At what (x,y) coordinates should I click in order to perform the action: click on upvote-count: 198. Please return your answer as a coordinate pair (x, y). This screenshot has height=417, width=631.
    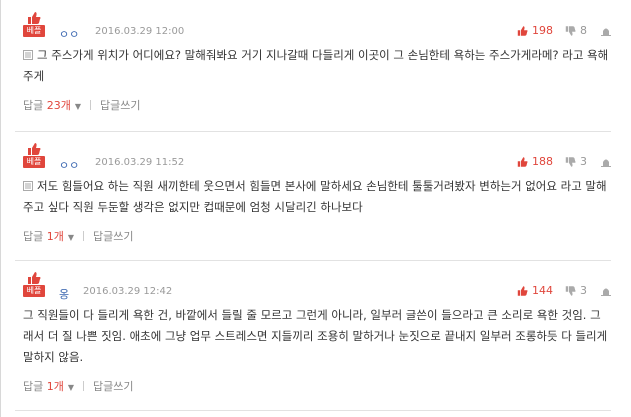
    Looking at the image, I should click on (542, 30).